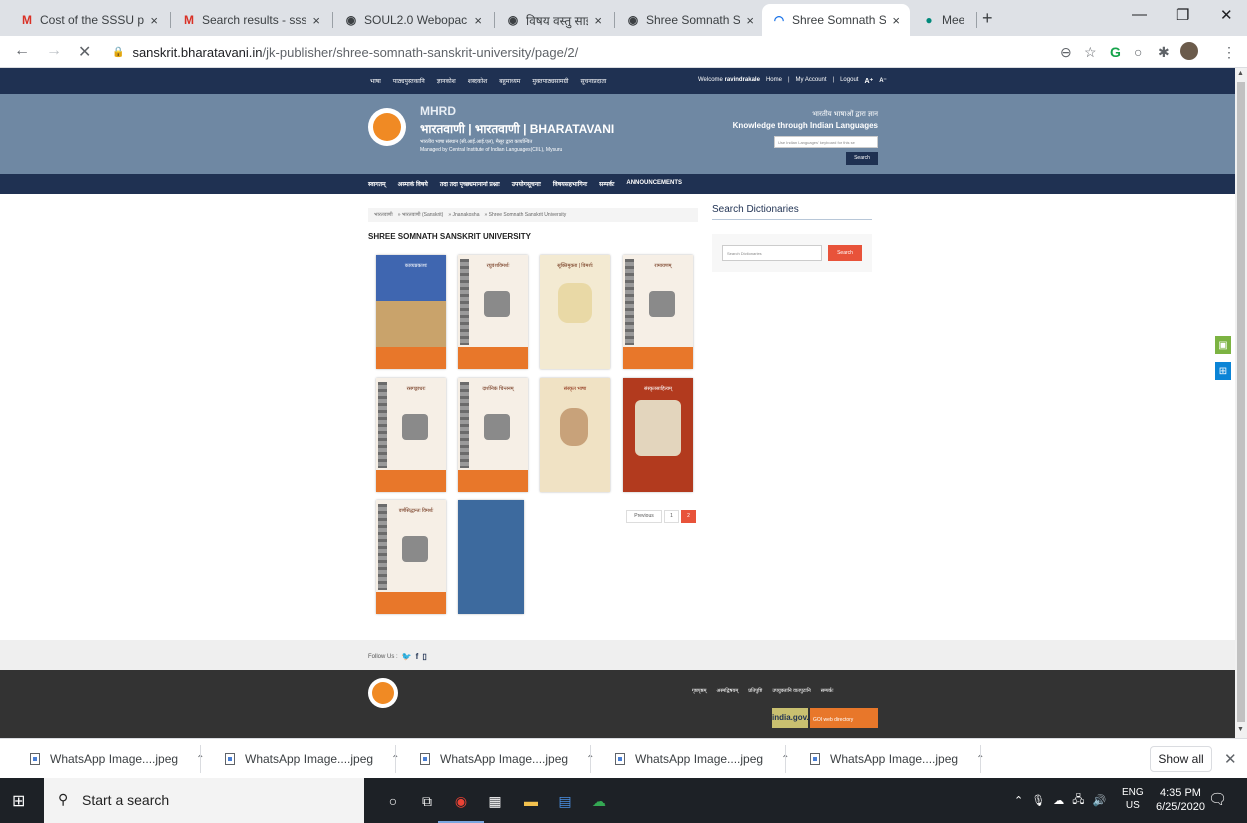 This screenshot has width=1247, height=823. What do you see at coordinates (1240, 73) in the screenshot?
I see `scroll-up-arrow-icon: ▲` at bounding box center [1240, 73].